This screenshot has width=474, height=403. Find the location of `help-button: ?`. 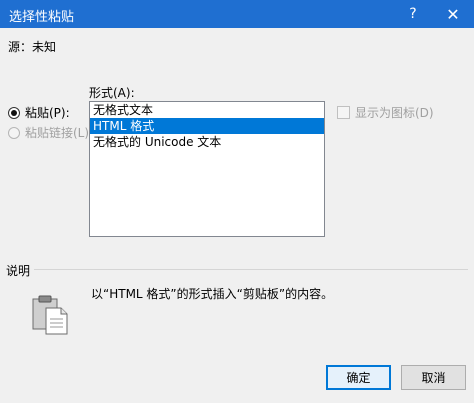

help-button: ? is located at coordinates (413, 14).